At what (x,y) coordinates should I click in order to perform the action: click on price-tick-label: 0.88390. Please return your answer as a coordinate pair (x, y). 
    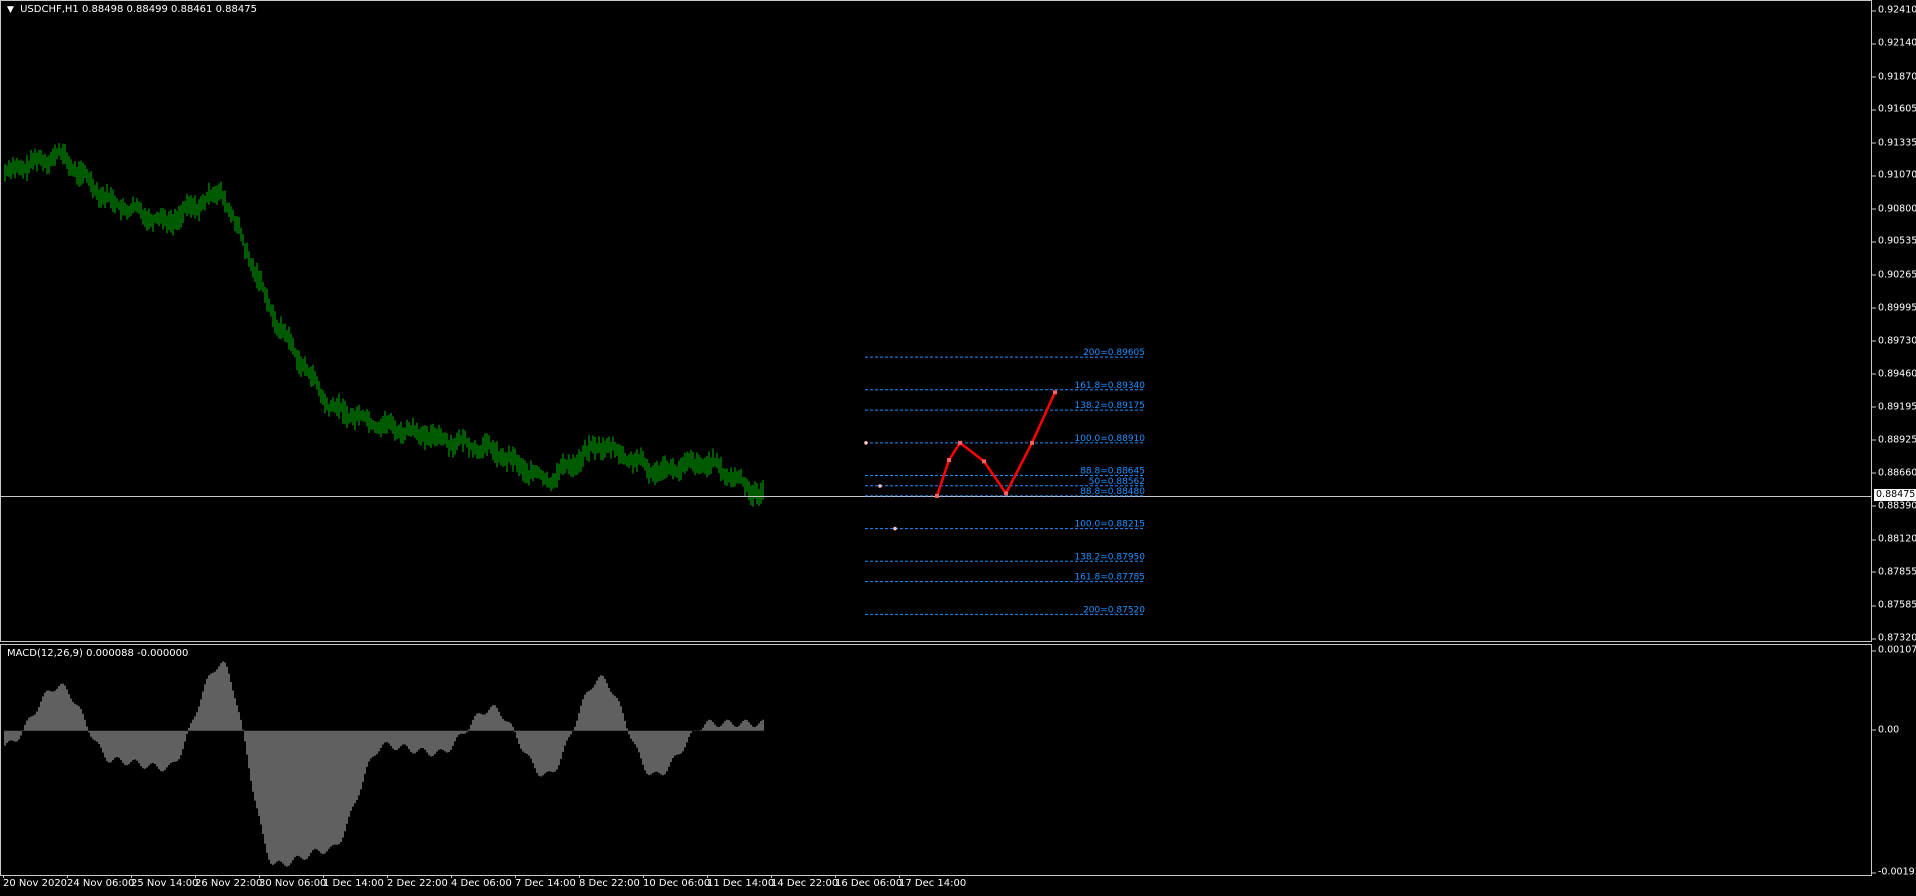
    Looking at the image, I should click on (1893, 506).